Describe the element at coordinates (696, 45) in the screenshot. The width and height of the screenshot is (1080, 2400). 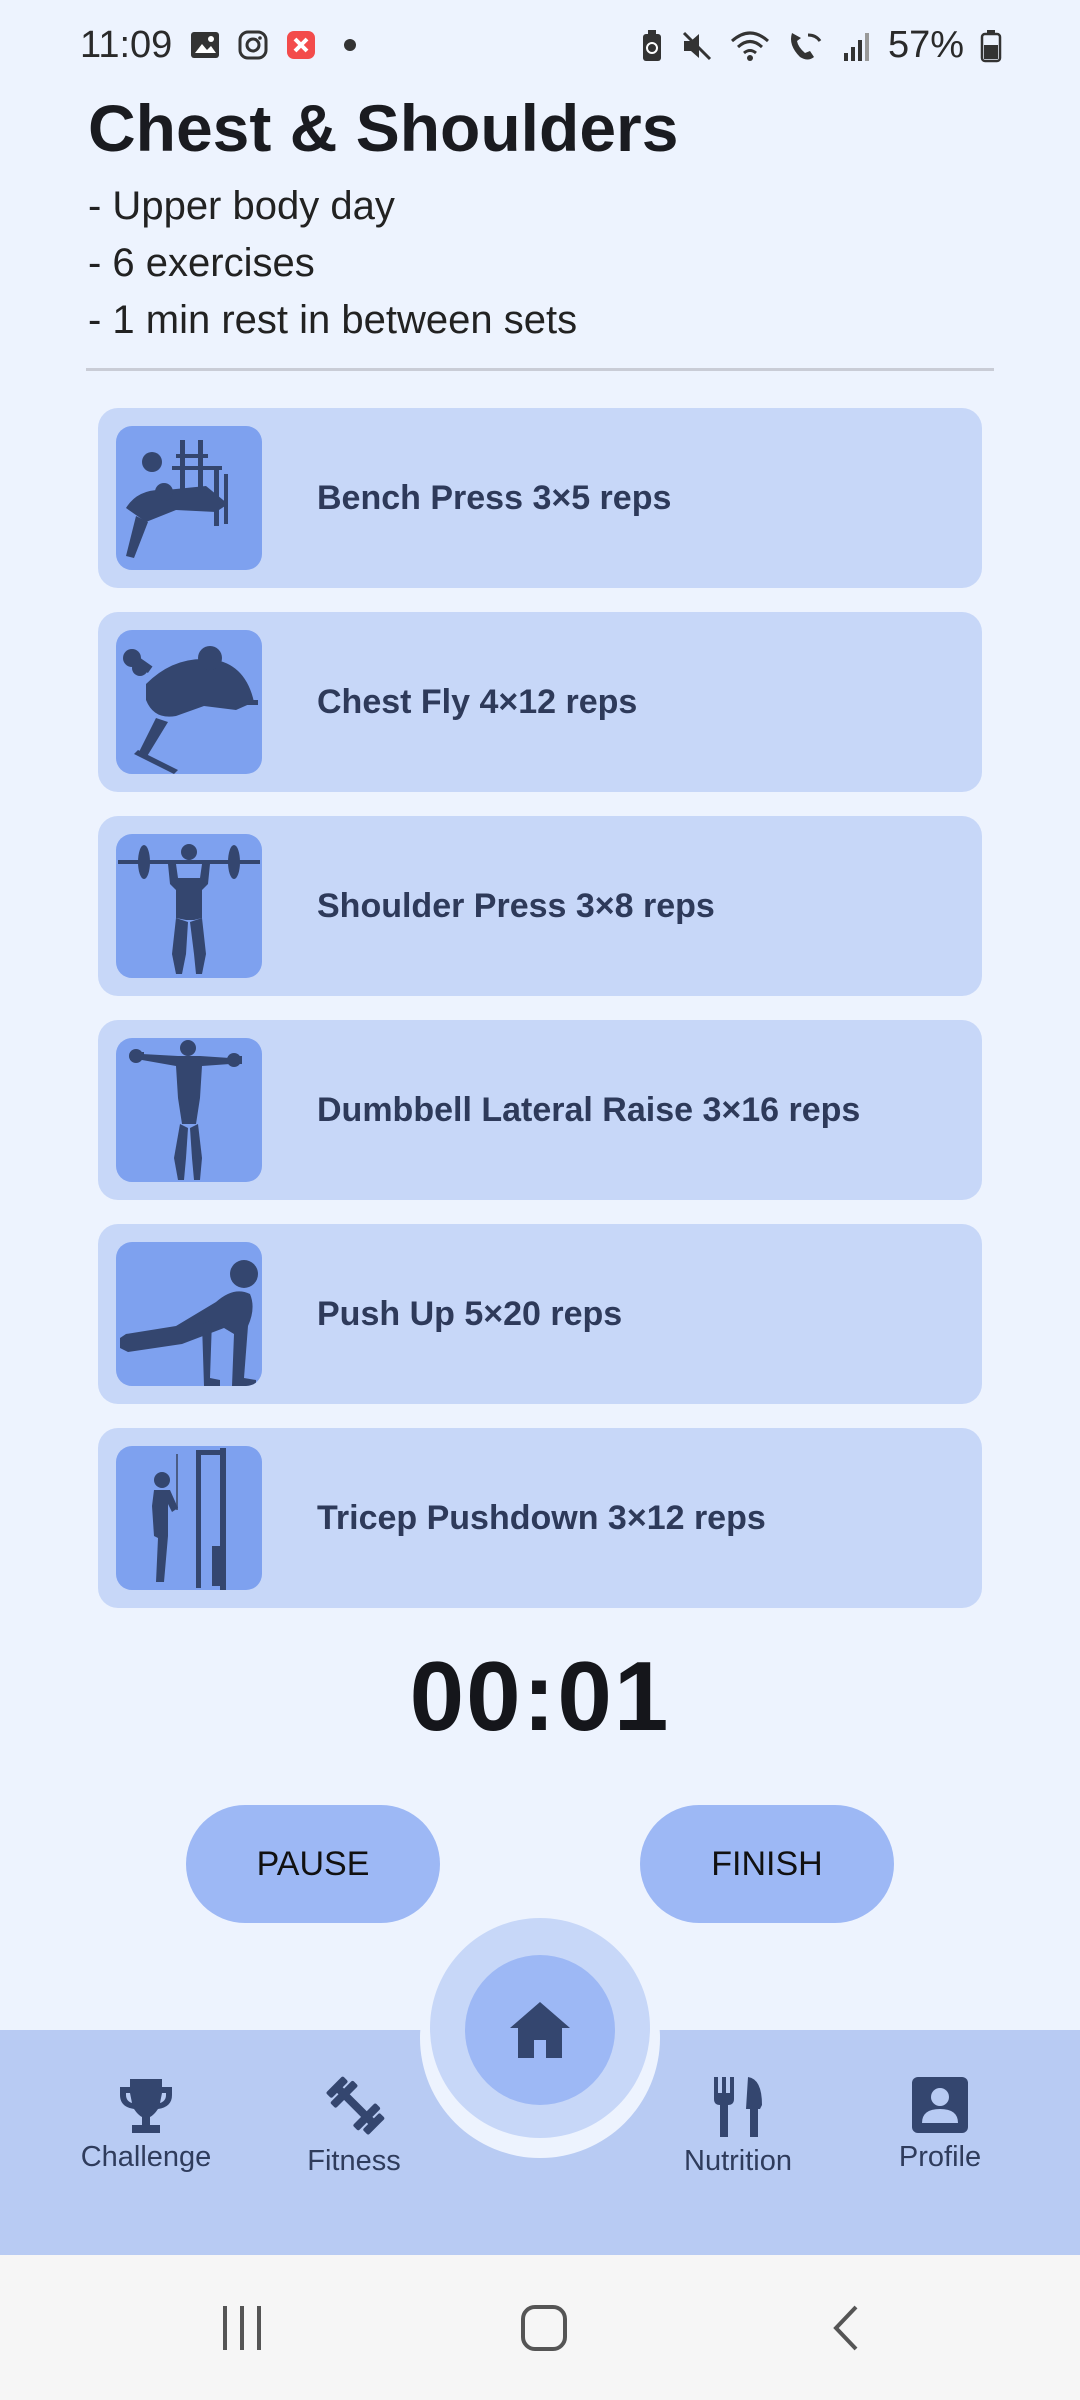
I see `mute-icon` at that location.